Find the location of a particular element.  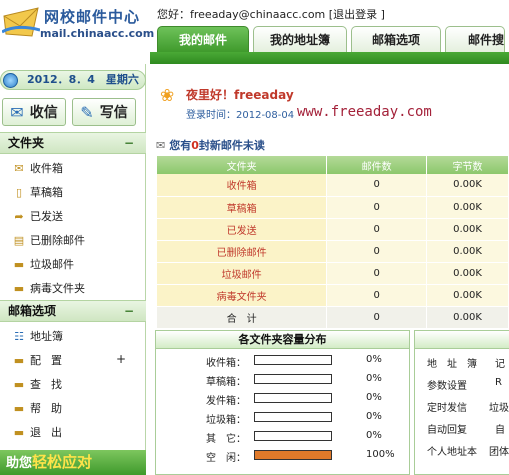

sidebar-item-drafts: ▯ 草稿箱 is located at coordinates (73, 192).